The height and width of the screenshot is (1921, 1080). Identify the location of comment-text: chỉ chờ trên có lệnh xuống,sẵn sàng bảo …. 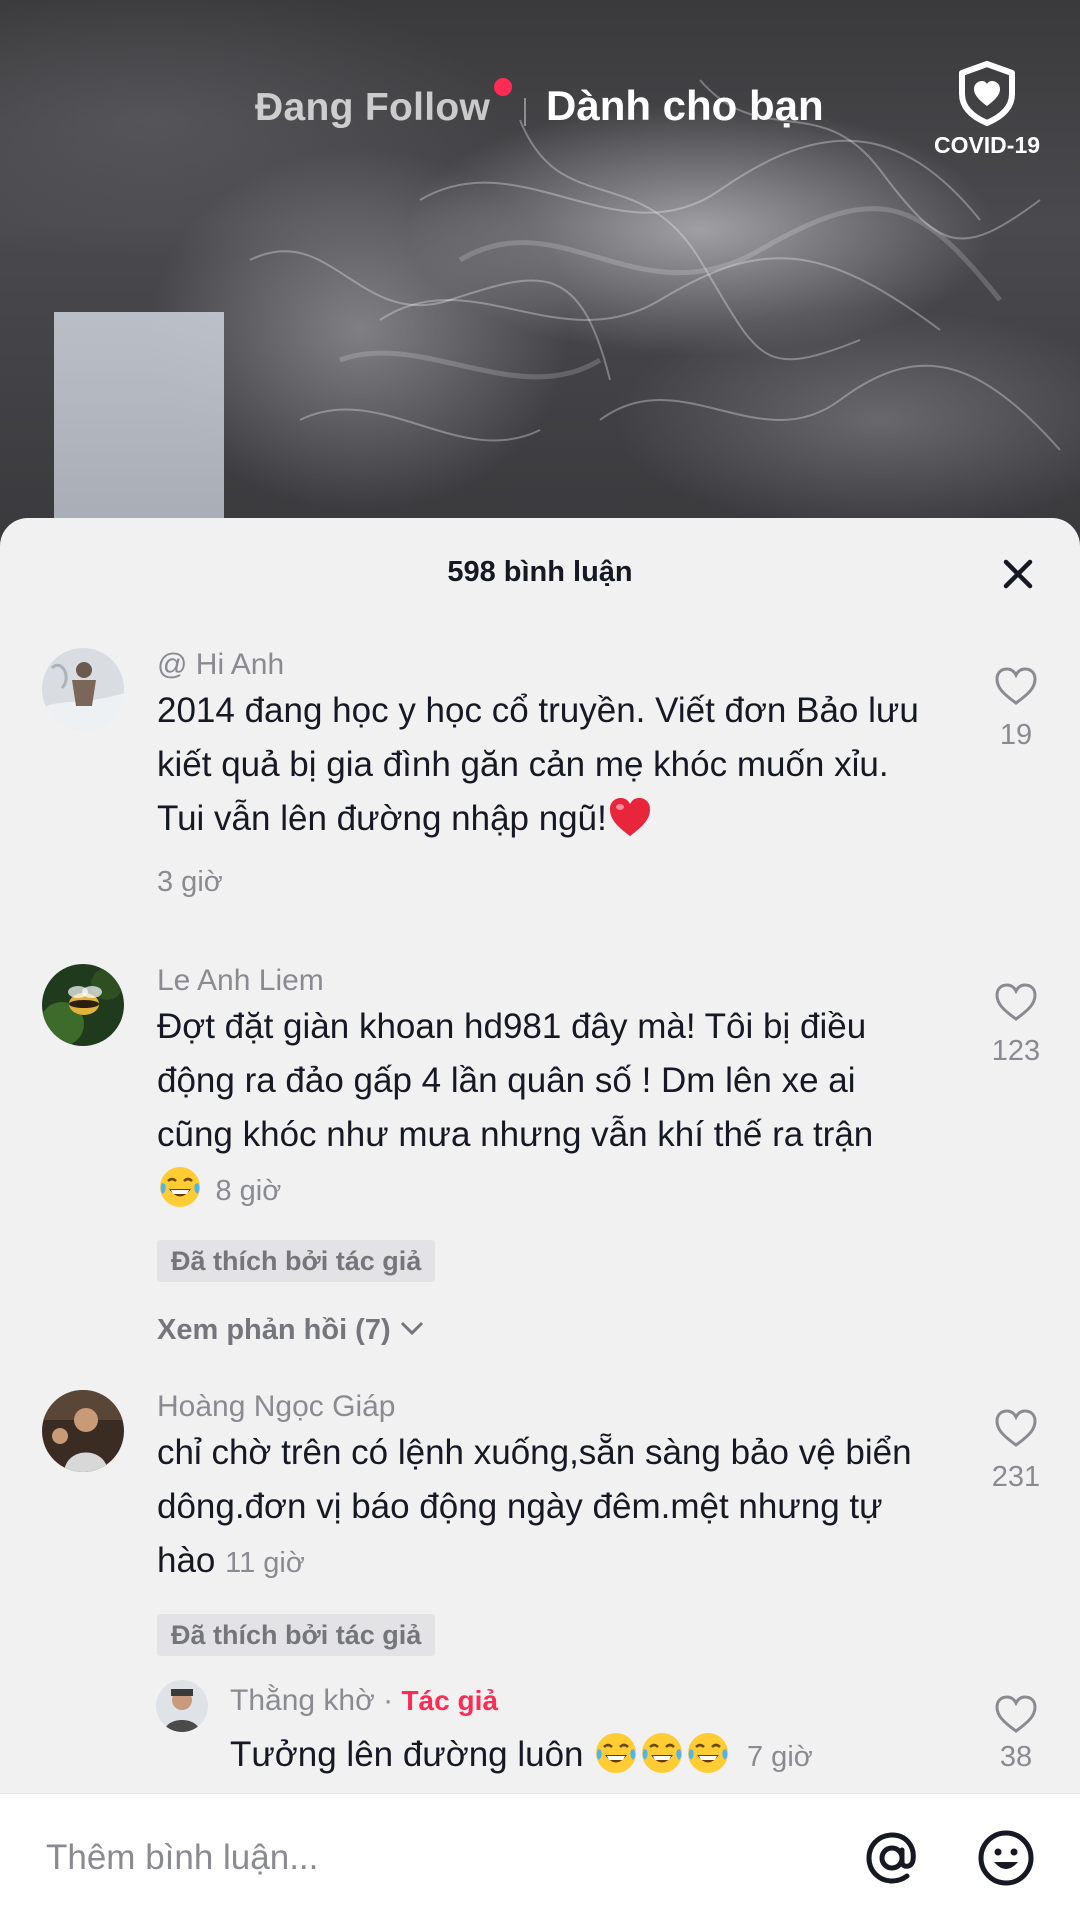
(547, 1508).